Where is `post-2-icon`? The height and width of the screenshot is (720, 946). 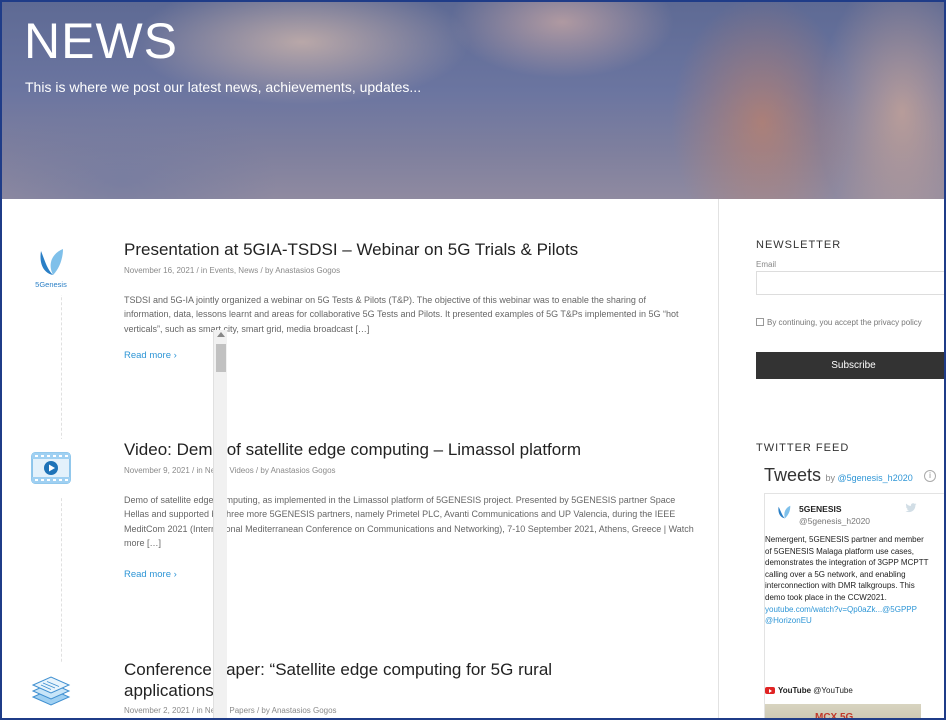 post-2-icon is located at coordinates (51, 468).